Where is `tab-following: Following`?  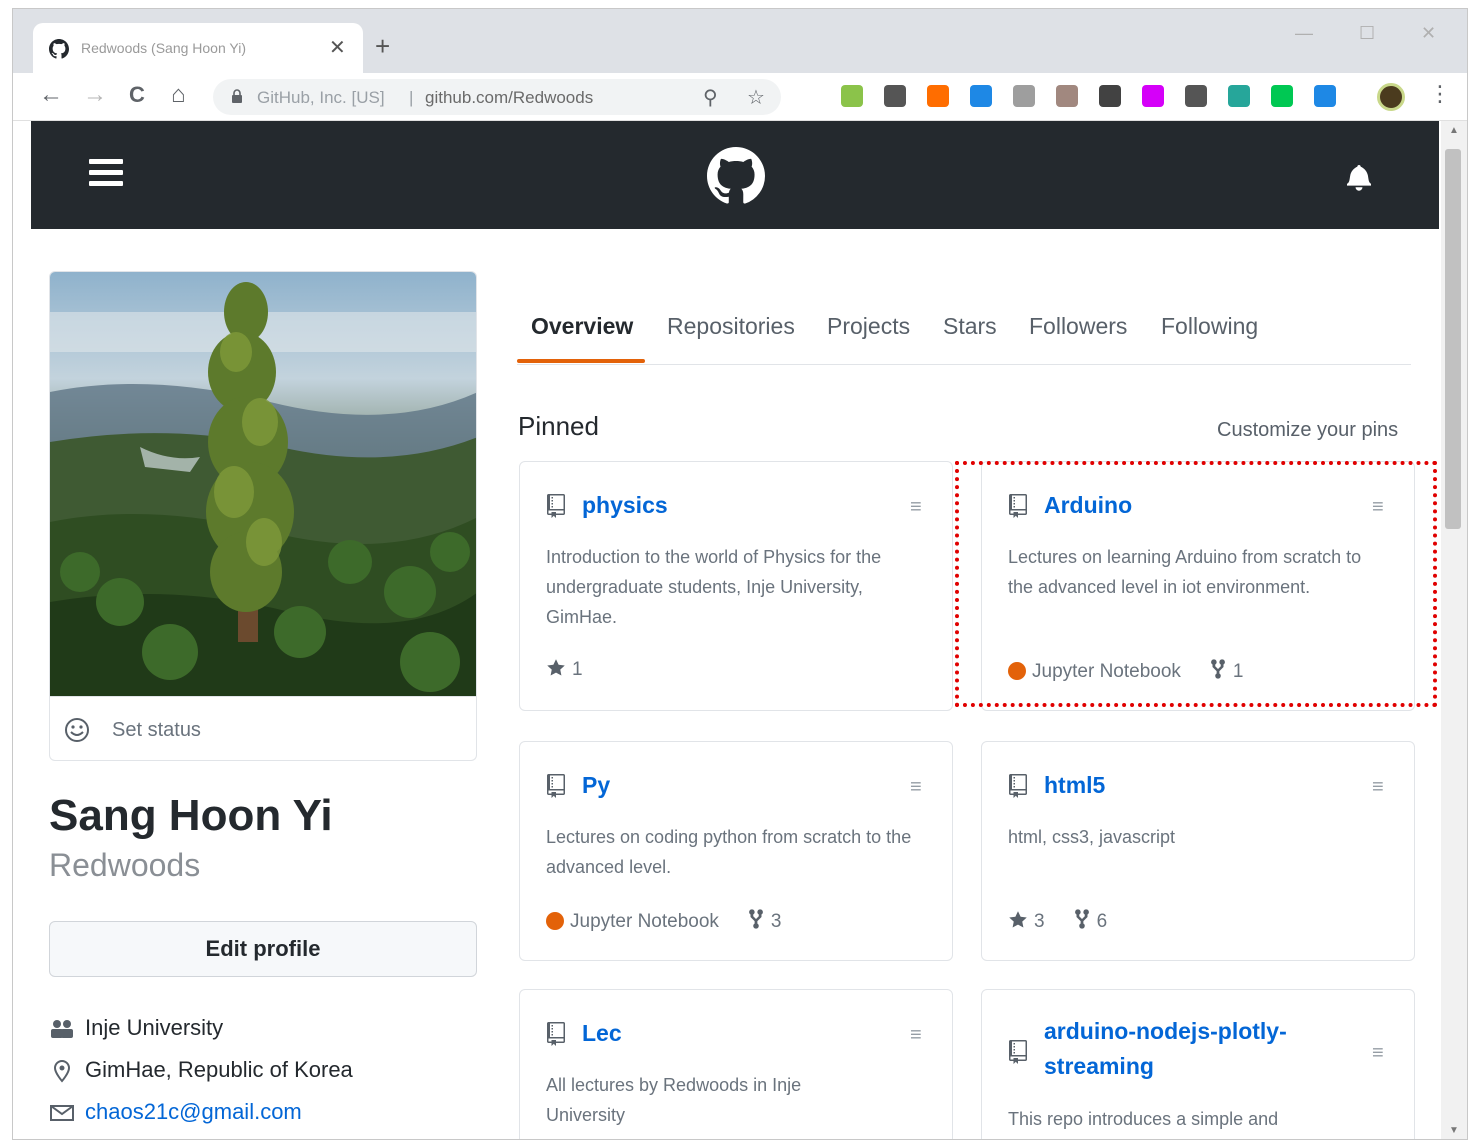
tab-following: Following is located at coordinates (1209, 346).